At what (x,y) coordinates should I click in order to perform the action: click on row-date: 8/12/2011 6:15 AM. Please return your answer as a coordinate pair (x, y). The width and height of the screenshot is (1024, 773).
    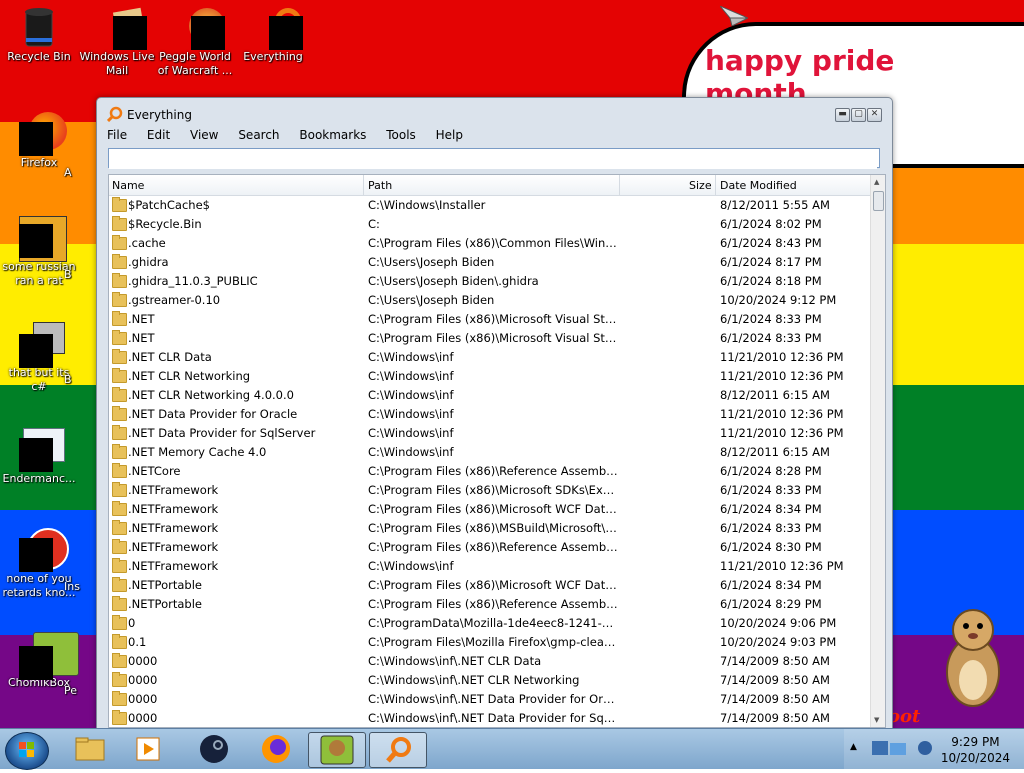
    Looking at the image, I should click on (775, 395).